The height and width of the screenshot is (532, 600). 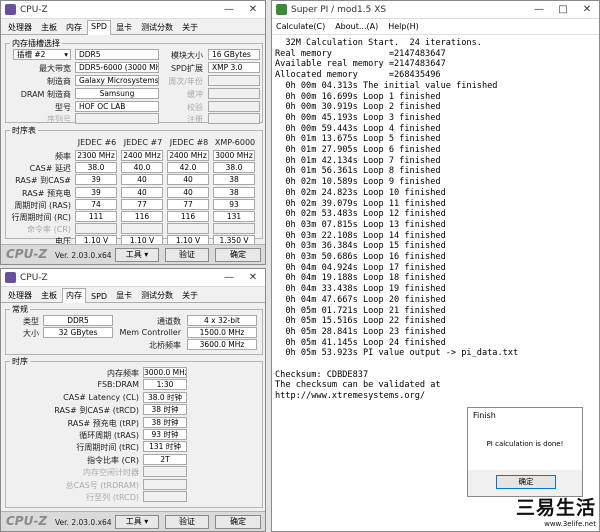 What do you see at coordinates (96, 155) in the screenshot?
I see `timing-cell: 2300 MHz` at bounding box center [96, 155].